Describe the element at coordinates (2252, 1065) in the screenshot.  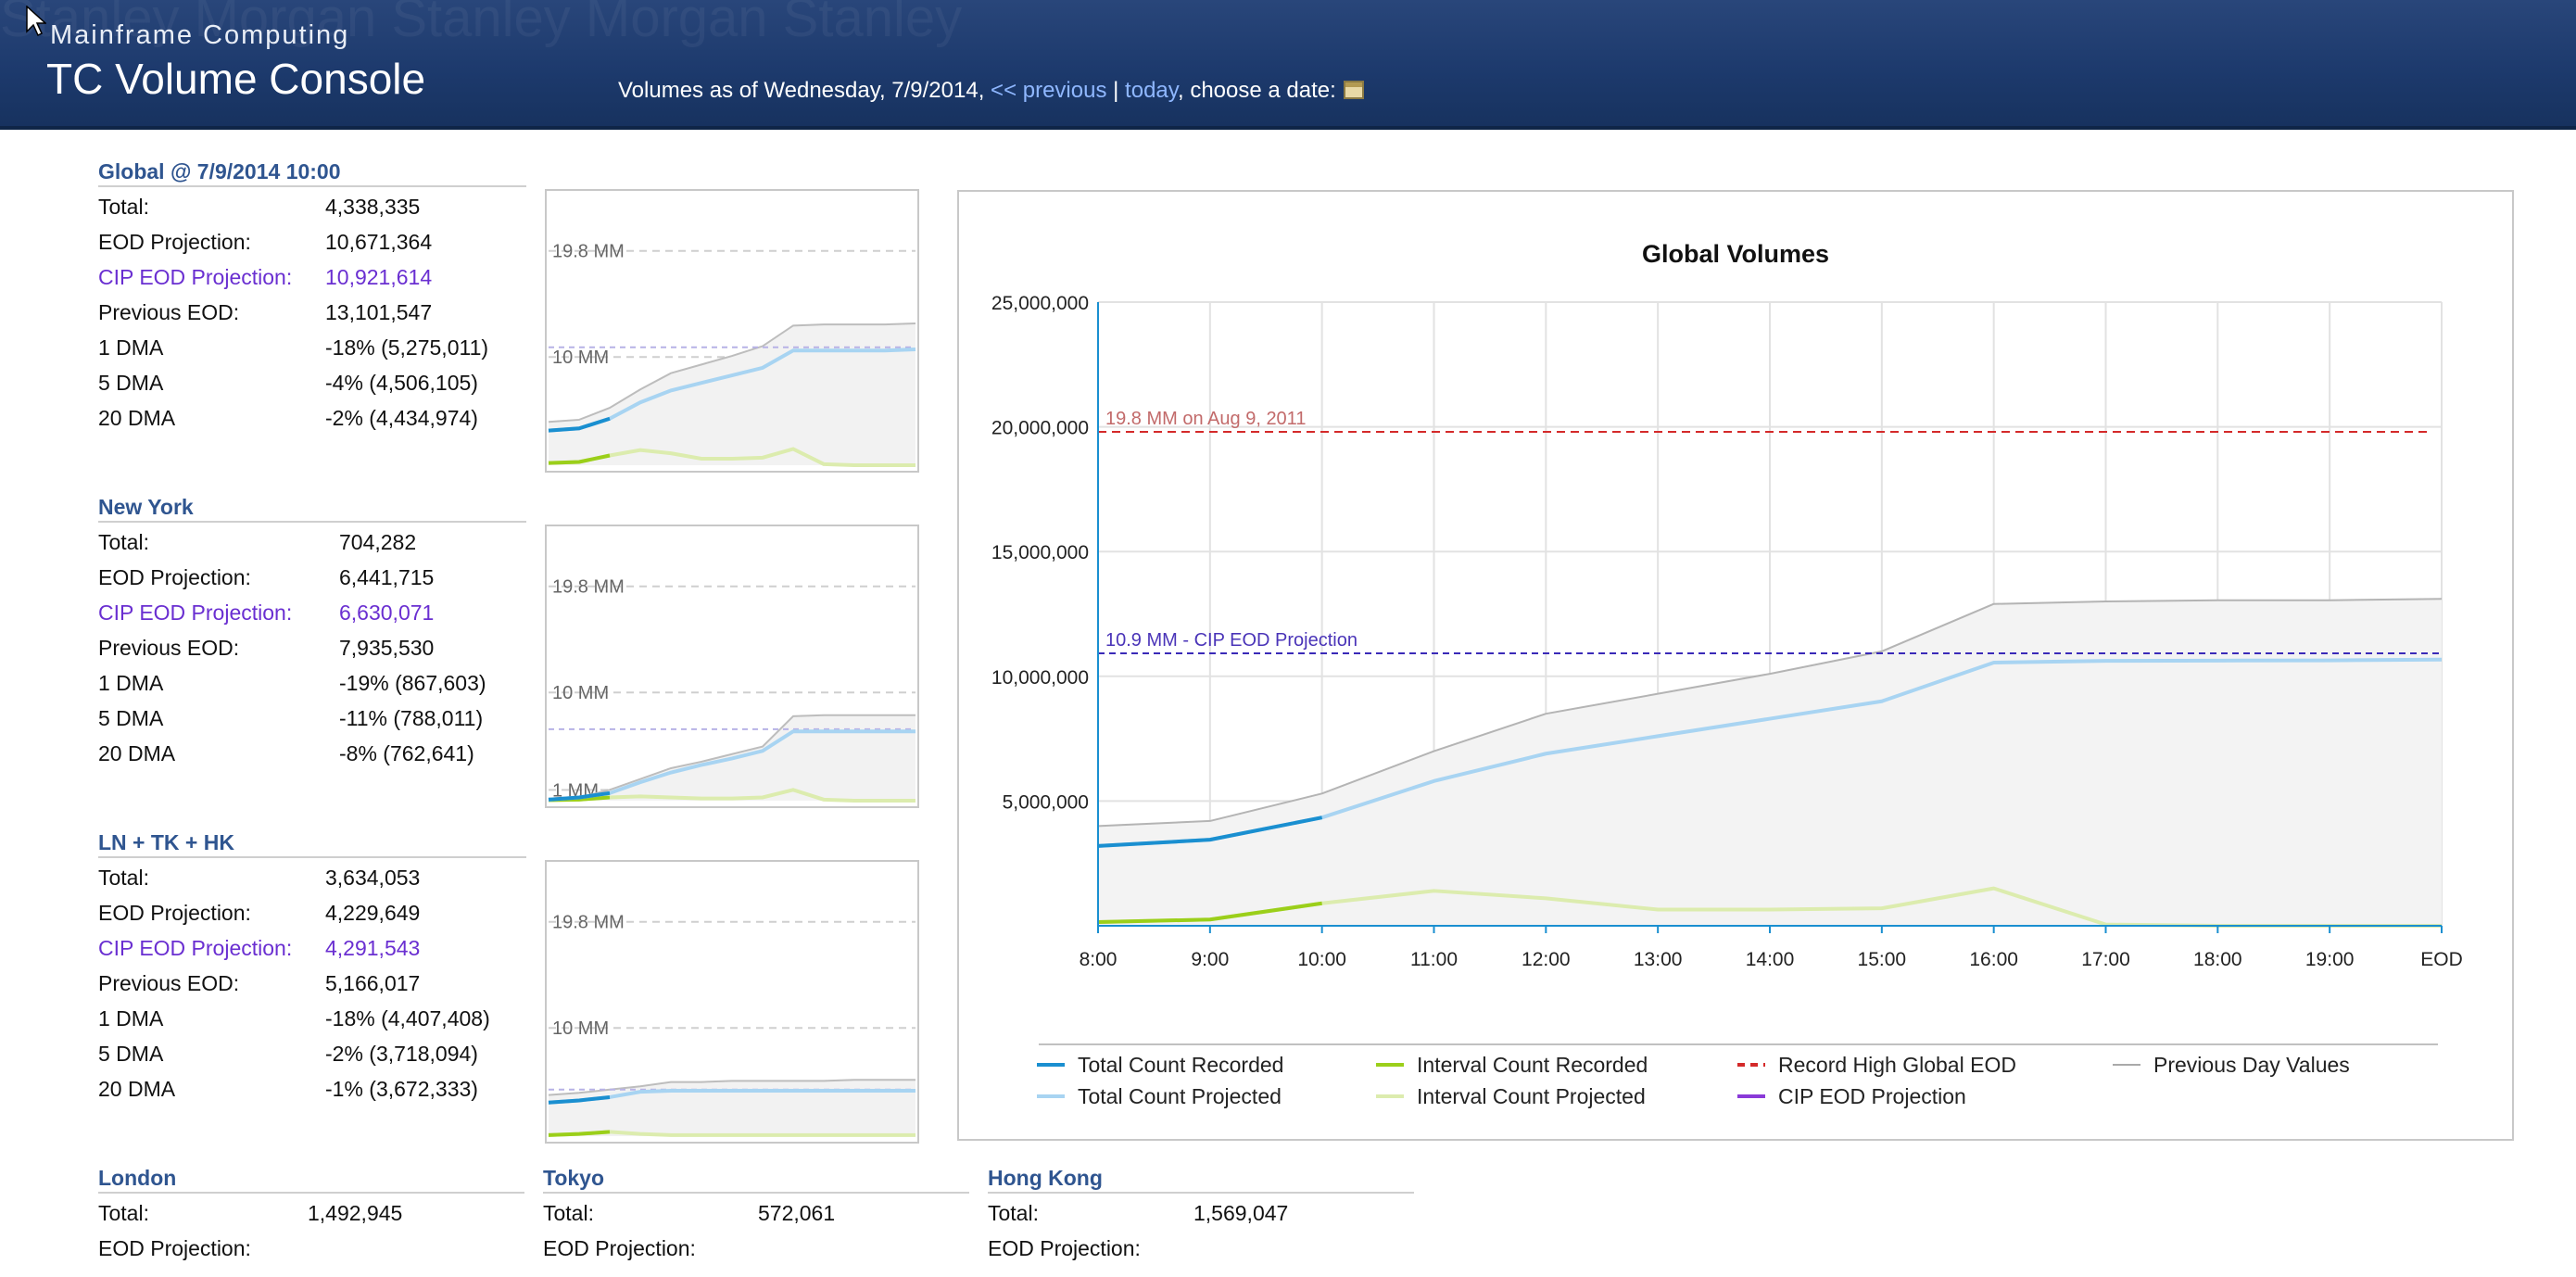
I see `legend-label-previous-day-values: Previous Day Values` at that location.